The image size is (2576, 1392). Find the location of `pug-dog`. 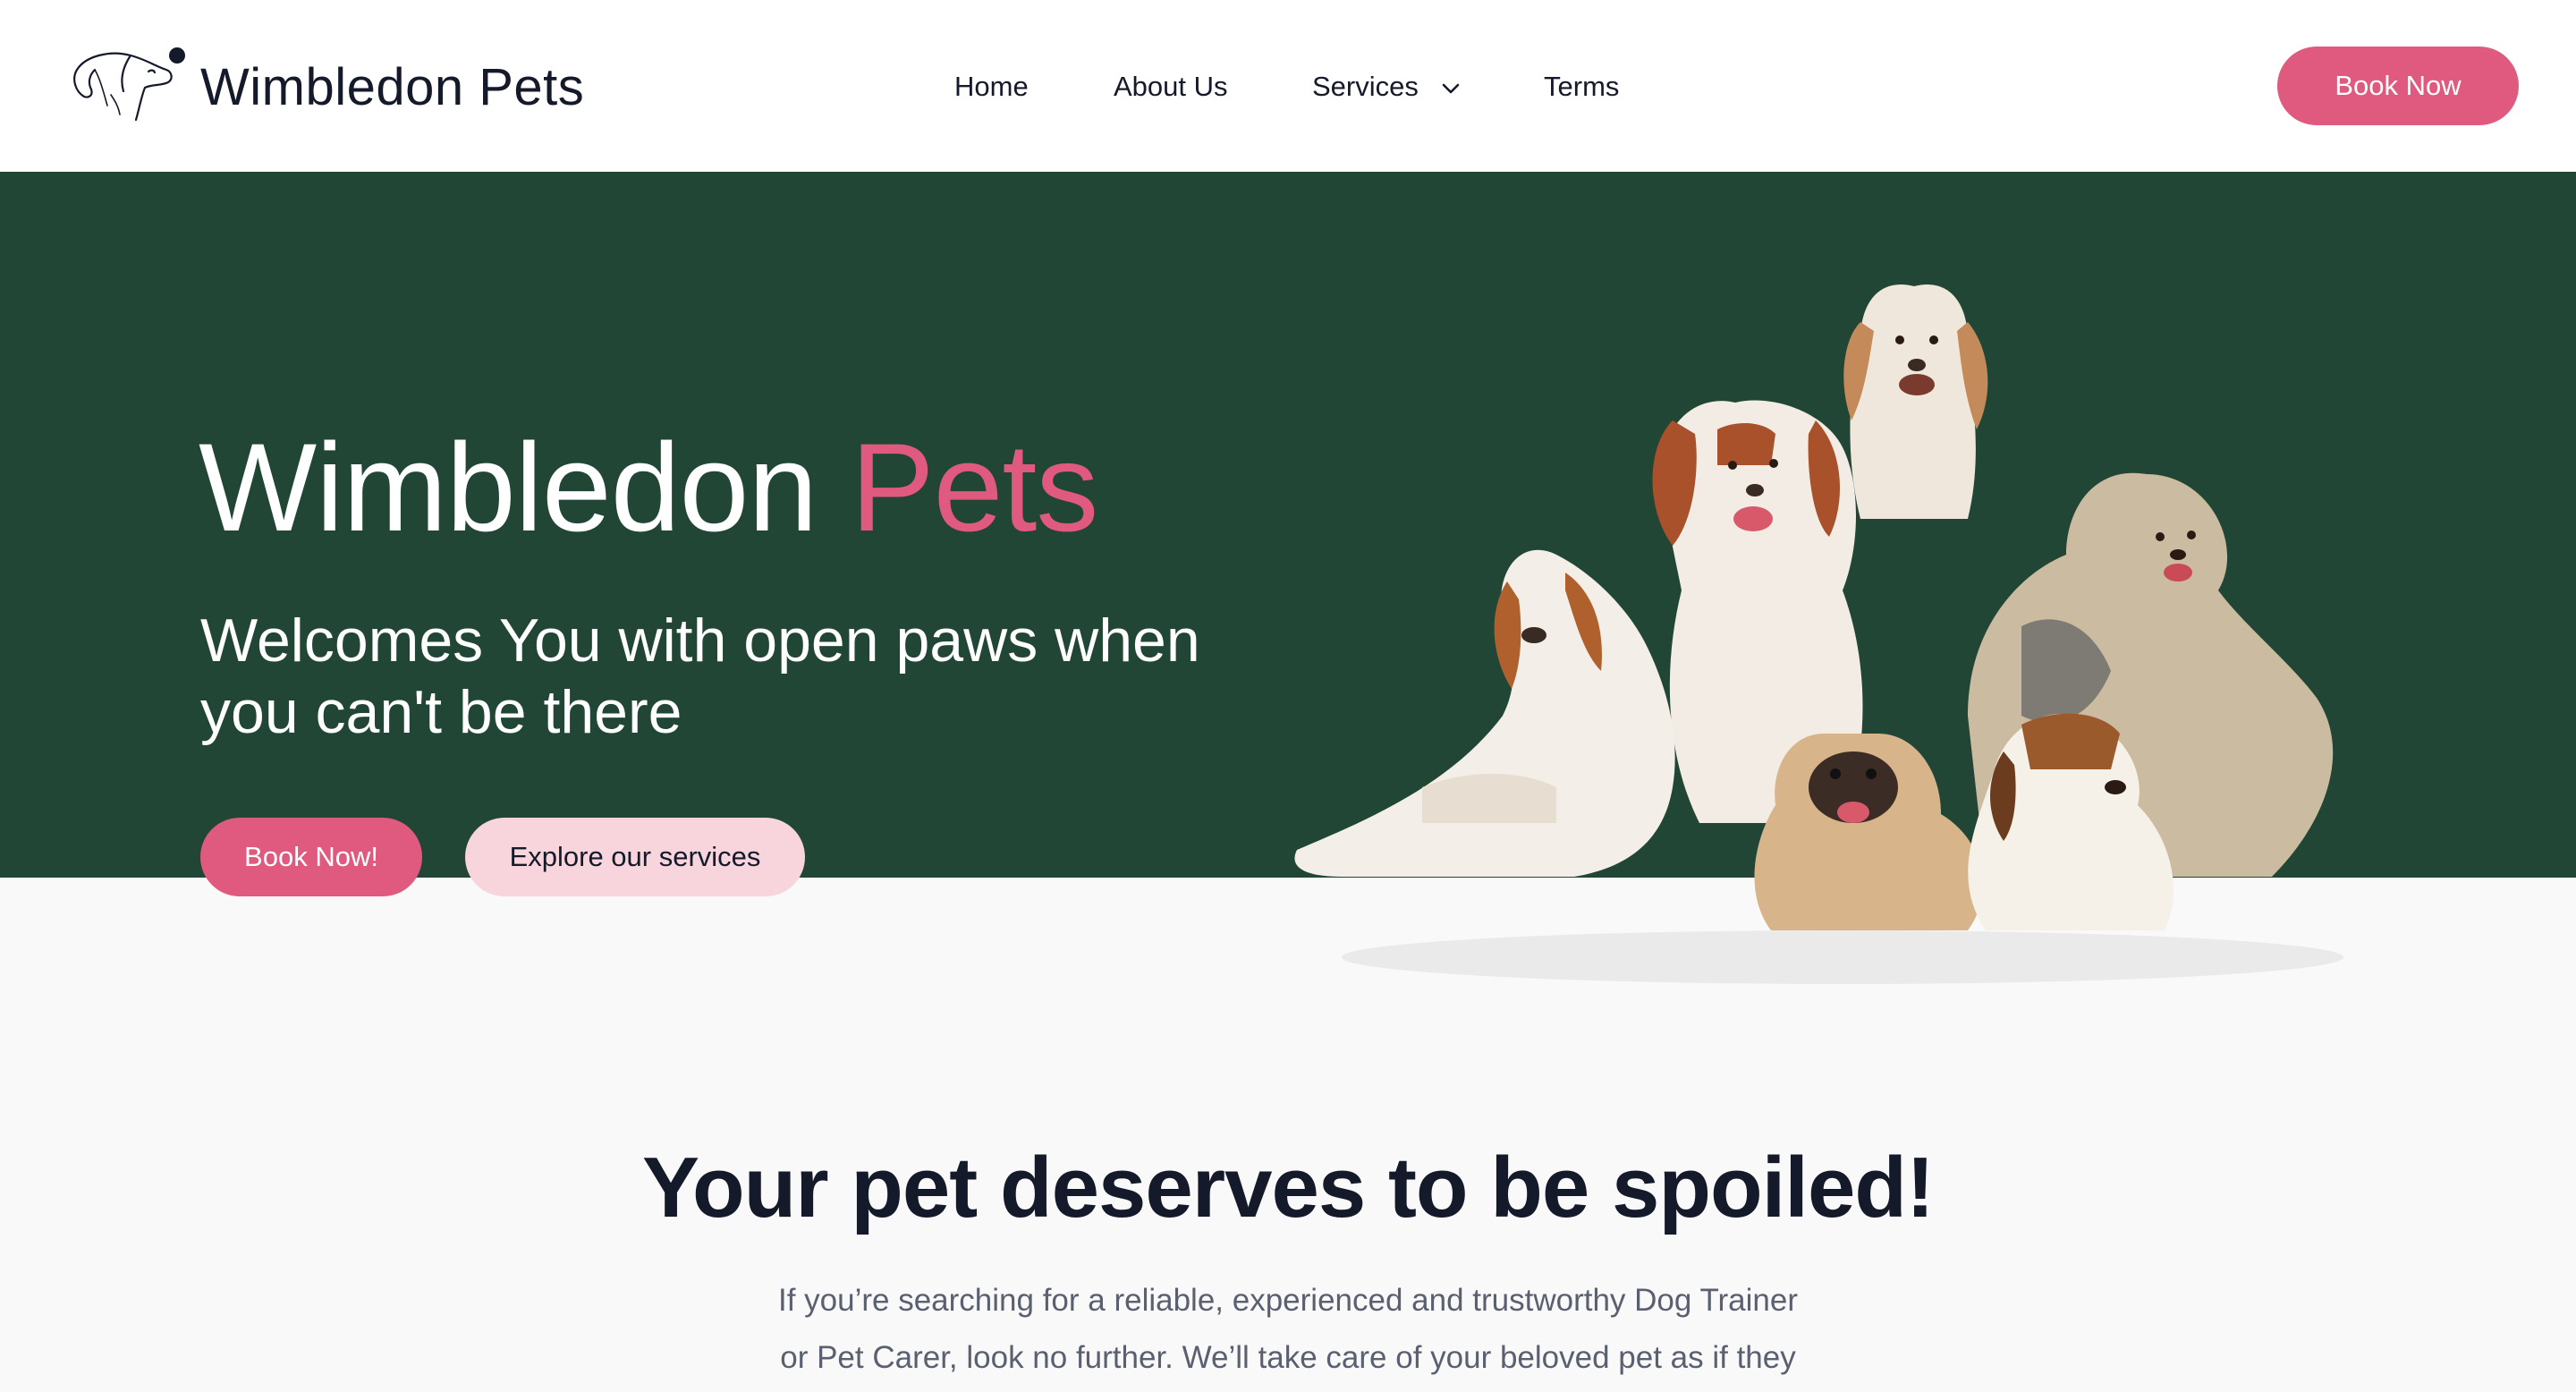

pug-dog is located at coordinates (1868, 832).